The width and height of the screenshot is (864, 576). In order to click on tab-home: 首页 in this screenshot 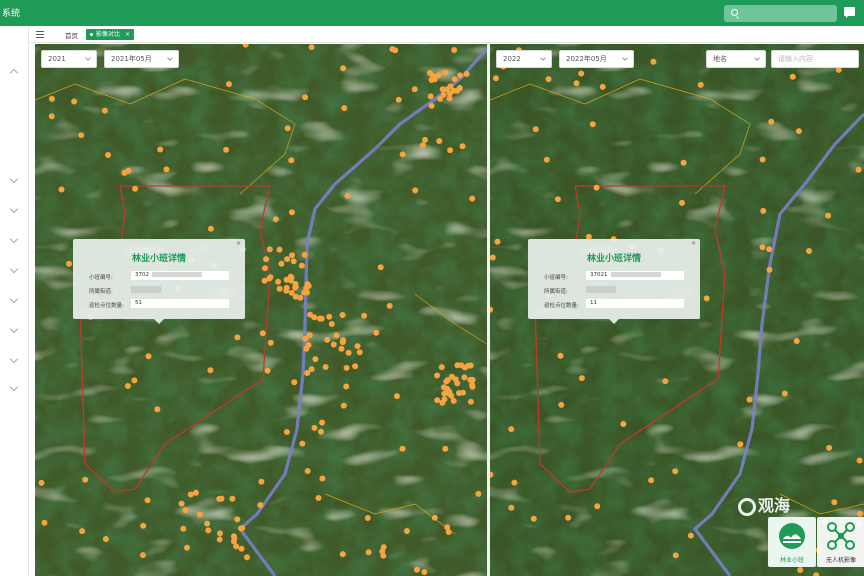, I will do `click(71, 35)`.